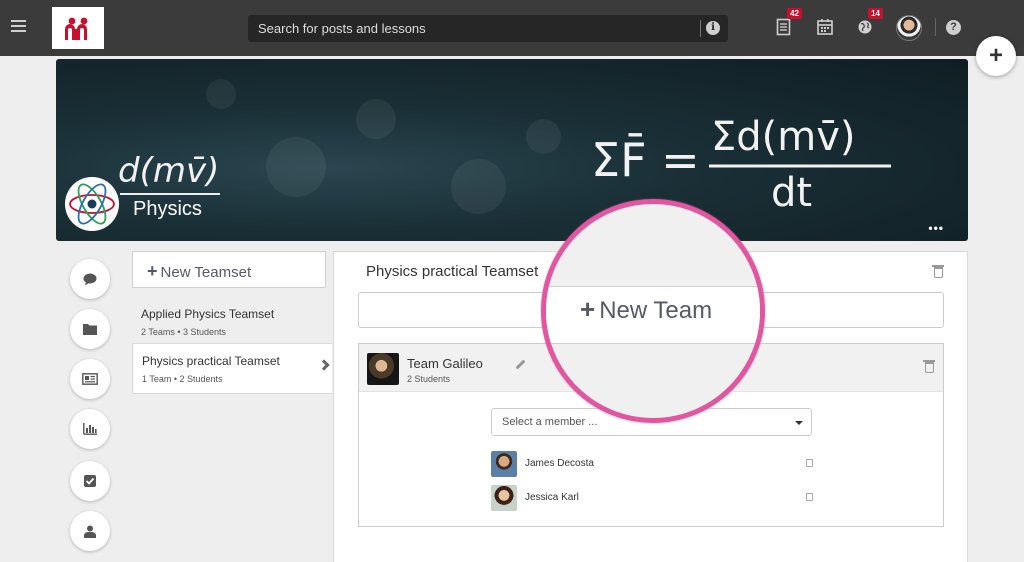 The image size is (1024, 562). I want to click on rail-people-button, so click(90, 531).